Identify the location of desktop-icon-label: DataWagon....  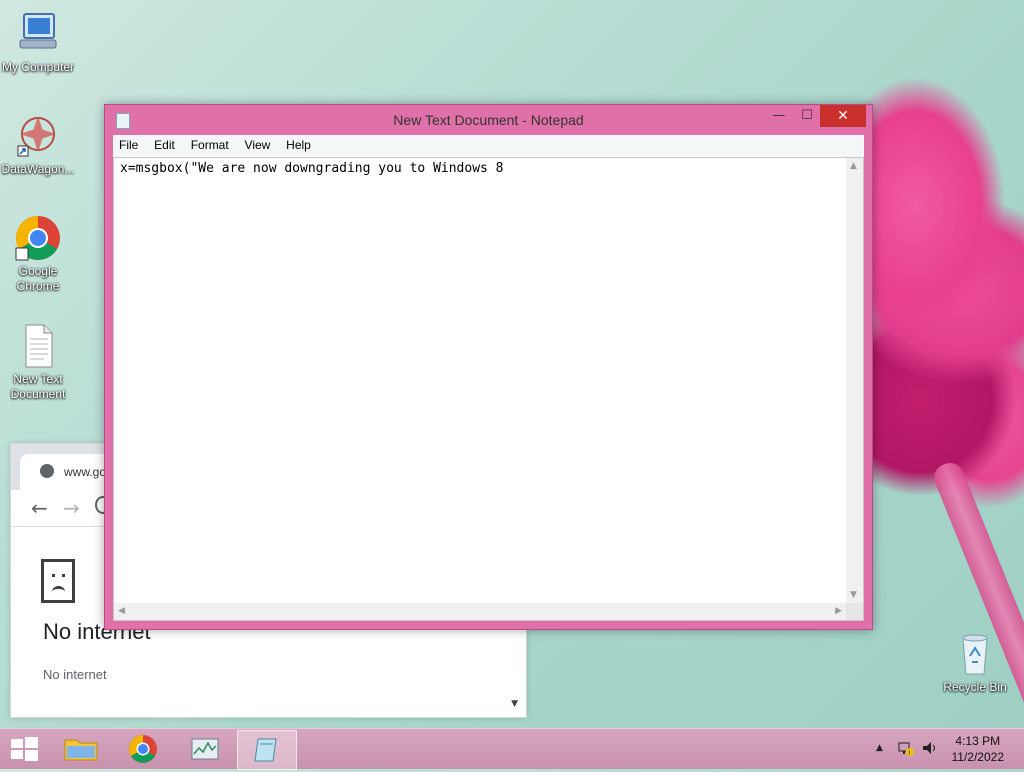
(38, 169).